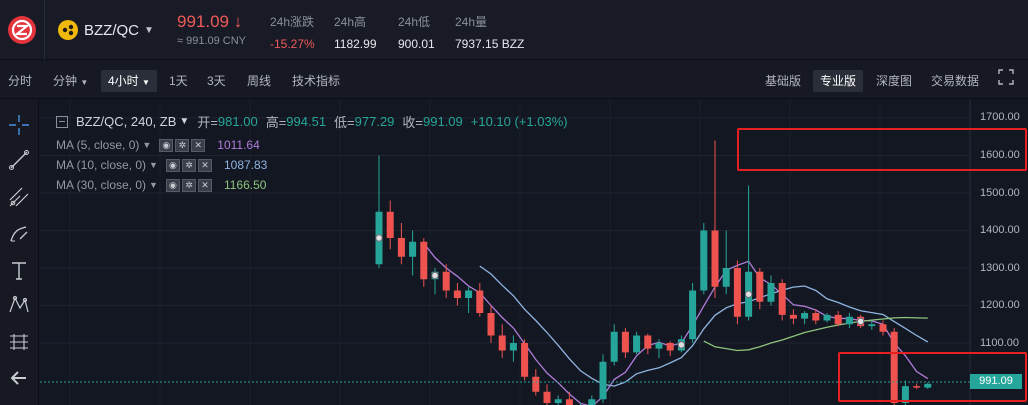 The height and width of the screenshot is (405, 1028). I want to click on zb-logo-icon, so click(22, 30).